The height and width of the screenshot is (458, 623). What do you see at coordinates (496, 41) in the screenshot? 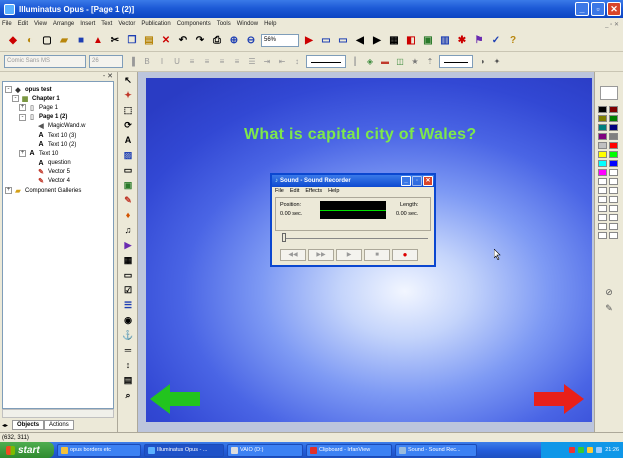
I see `check-icon: ✓` at bounding box center [496, 41].